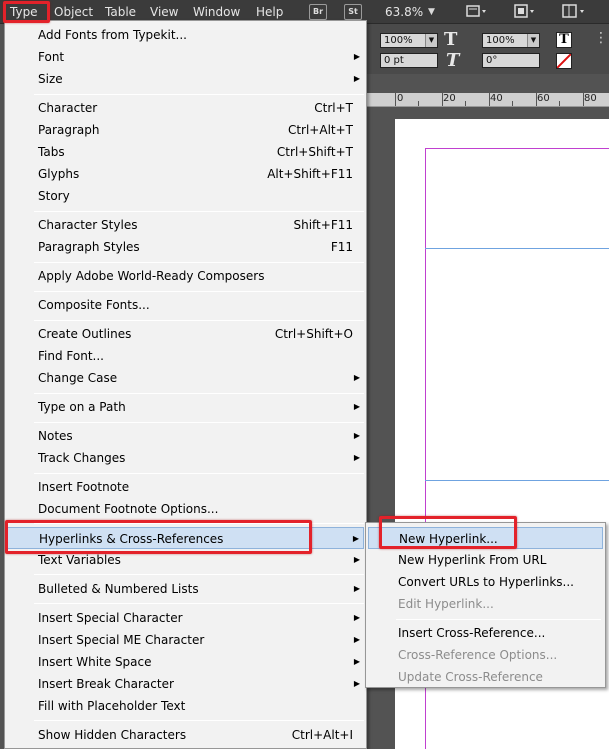 The height and width of the screenshot is (749, 609). Describe the element at coordinates (477, 13) in the screenshot. I see `view-options-icon` at that location.